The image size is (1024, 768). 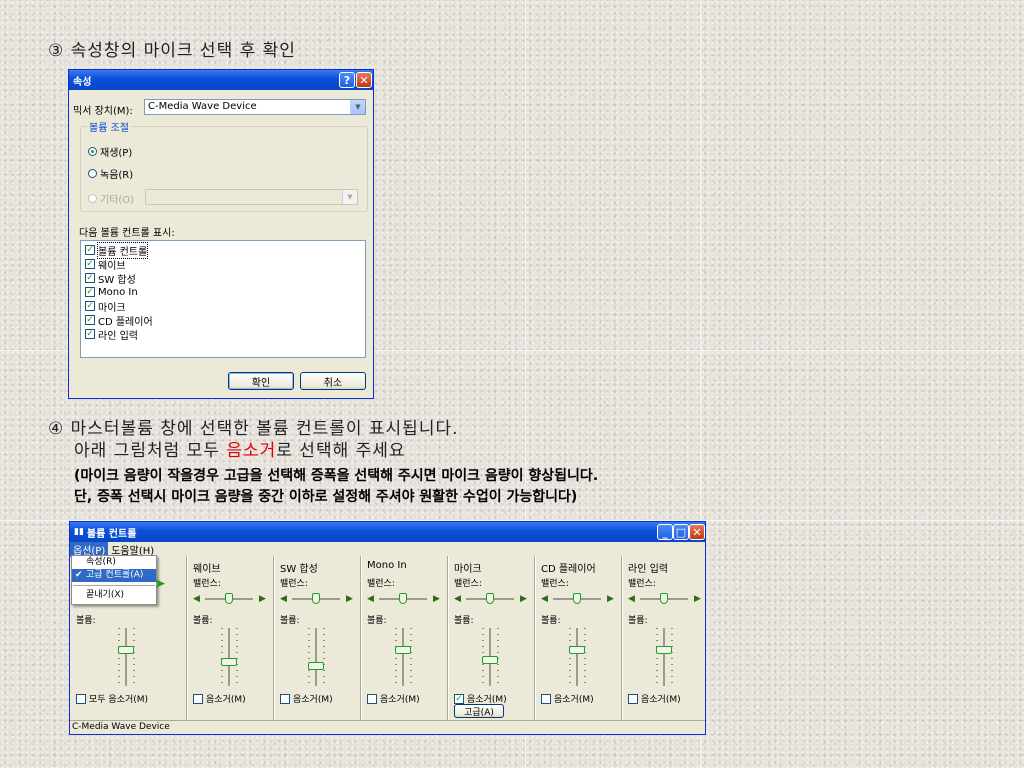 I want to click on mixer-column: Mono In 밸런스: ◀ ▶ 볼륨: 음소거(M), so click(x=404, y=638).